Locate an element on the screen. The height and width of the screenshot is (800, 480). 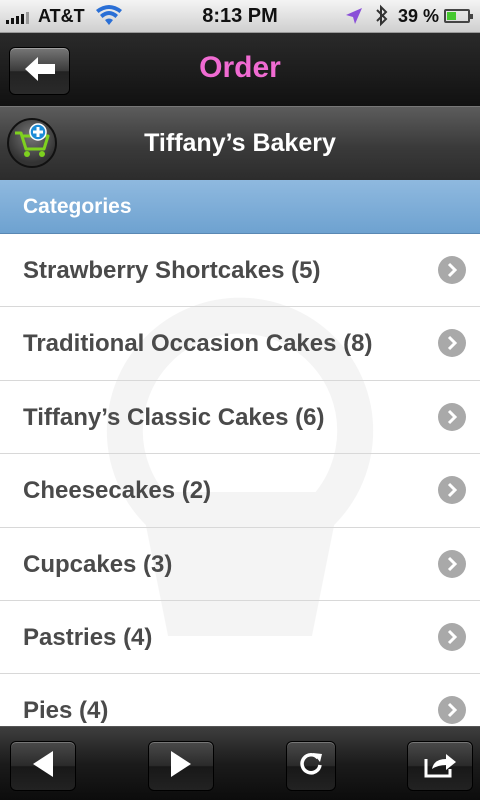
store-header: Tiffany’s Bakery is located at coordinates (240, 143).